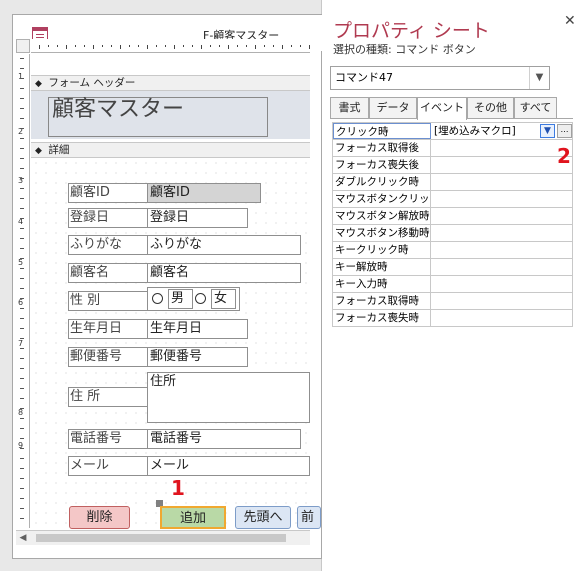  What do you see at coordinates (197, 357) in the screenshot?
I see `postal-code-textbox: 郵便番号` at bounding box center [197, 357].